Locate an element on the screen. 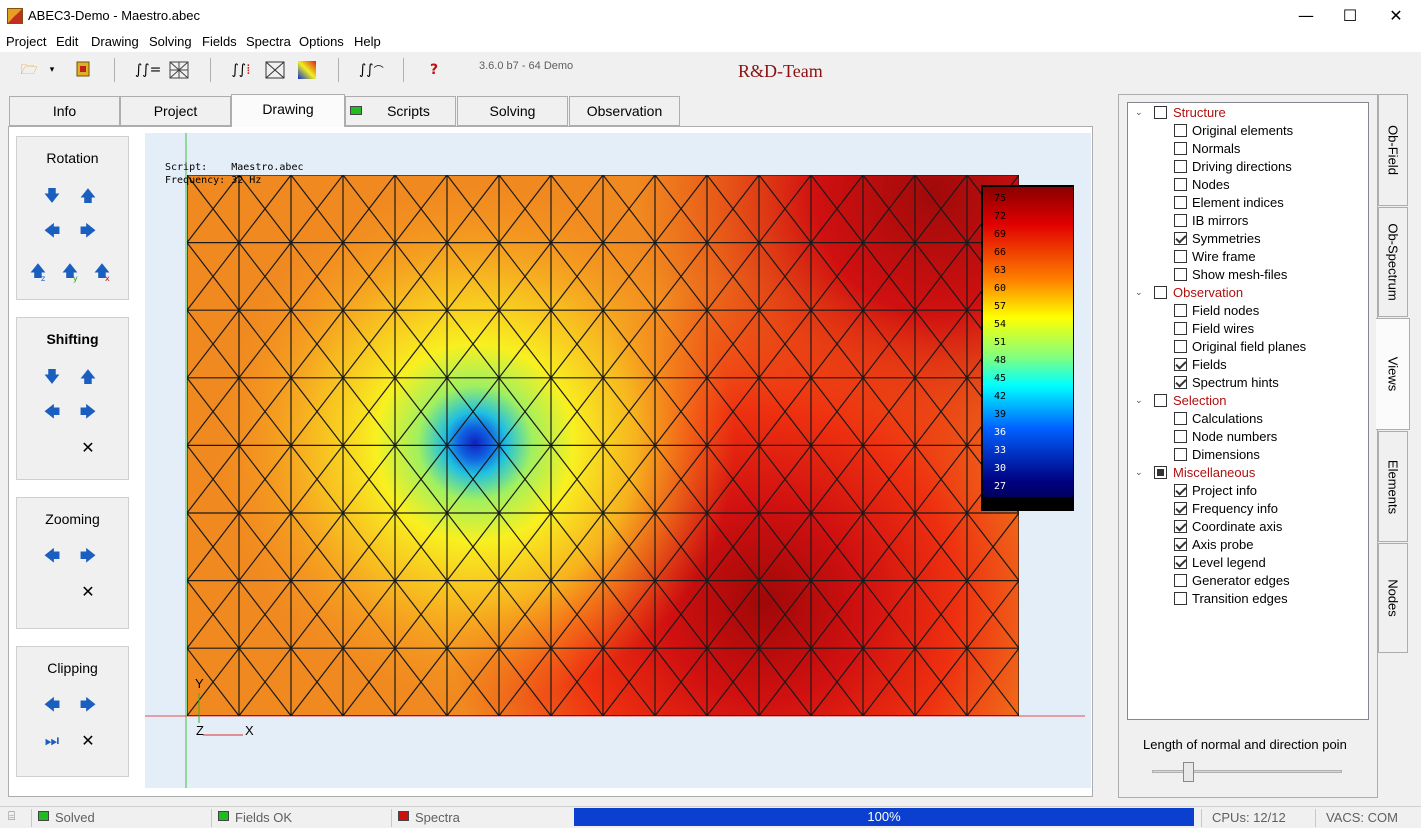 The height and width of the screenshot is (828, 1421). normal-length-slider-track is located at coordinates (1247, 771).